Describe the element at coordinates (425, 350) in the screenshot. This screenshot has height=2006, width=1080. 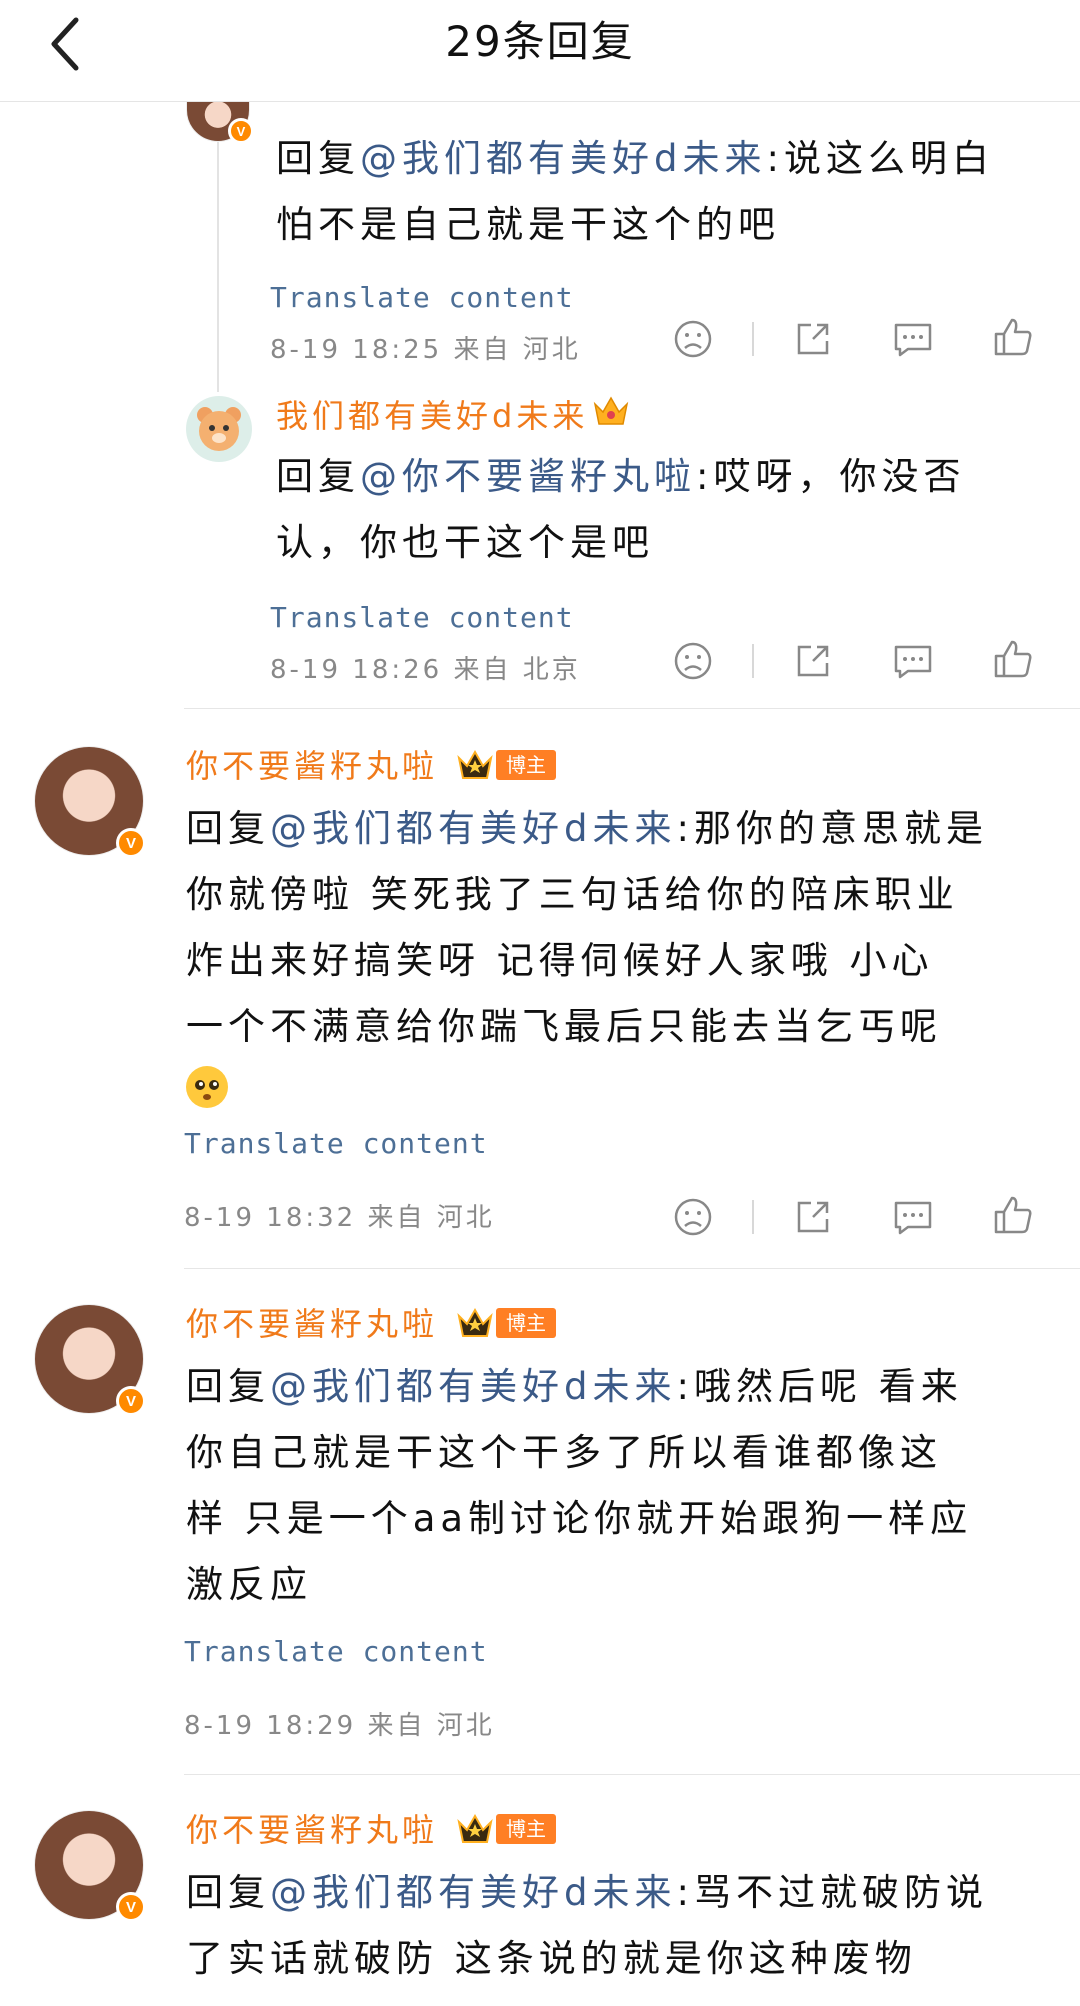
I see `comment-meta: 8-19 18:25 来自 河北` at that location.